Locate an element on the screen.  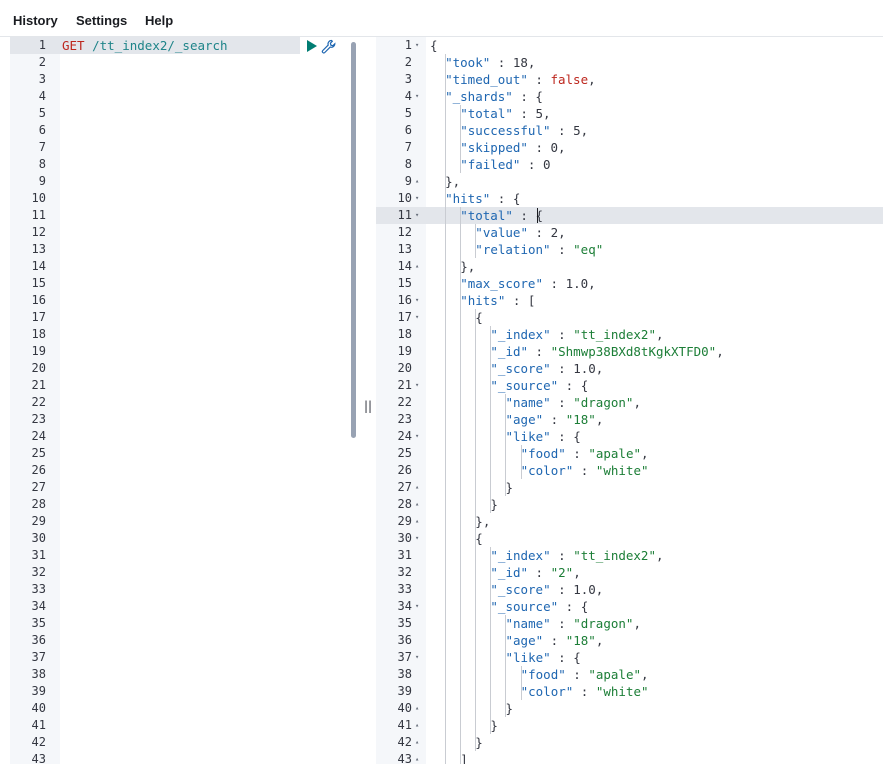
response-text: "name" : "dragon", is located at coordinates (573, 402).